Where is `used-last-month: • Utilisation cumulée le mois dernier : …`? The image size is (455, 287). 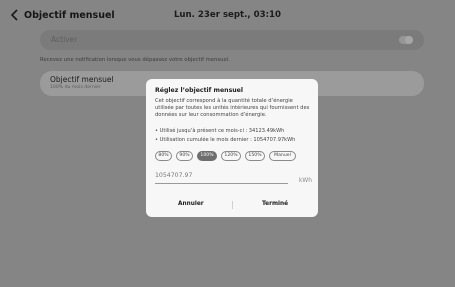 used-last-month: • Utilisation cumulée le mois dernier : … is located at coordinates (225, 140).